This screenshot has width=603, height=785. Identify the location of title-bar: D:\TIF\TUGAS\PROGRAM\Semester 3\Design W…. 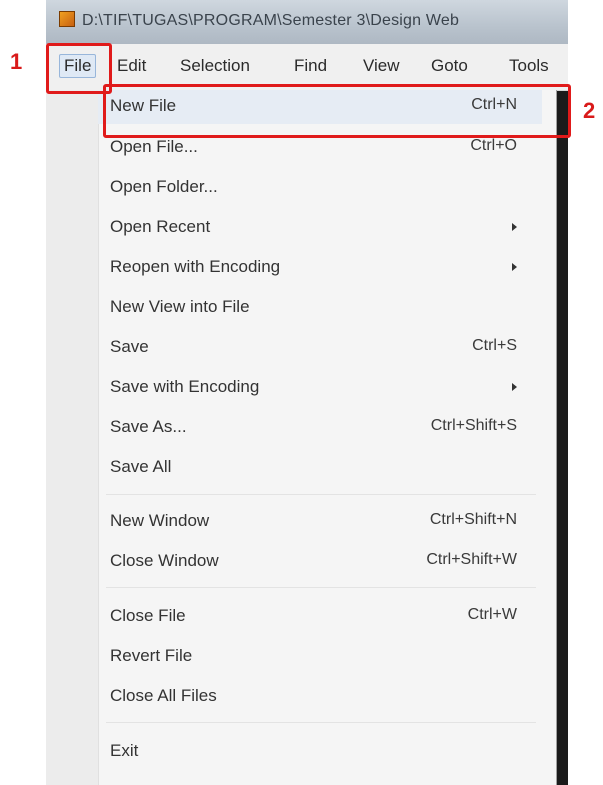
(307, 22).